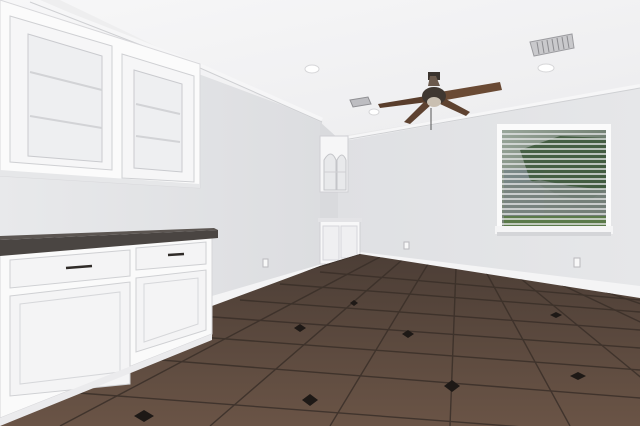  Describe the element at coordinates (176, 254) in the screenshot. I see `drawer-handle` at that location.